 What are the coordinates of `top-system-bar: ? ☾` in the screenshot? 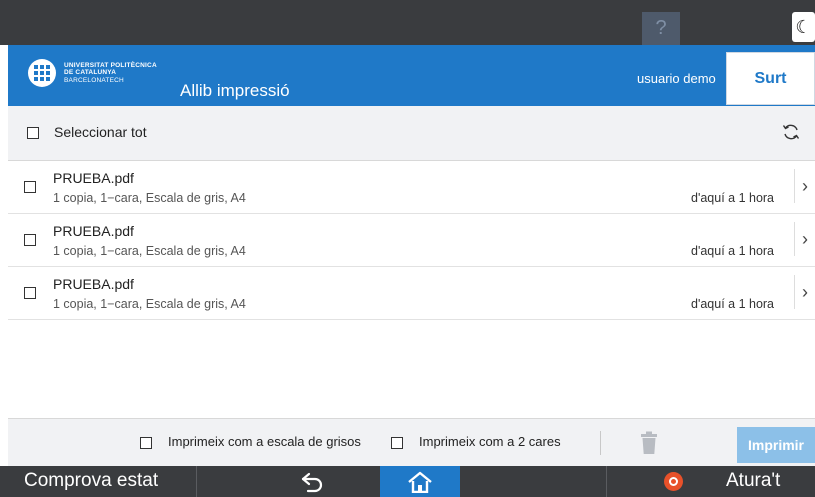 It's located at (407, 22).